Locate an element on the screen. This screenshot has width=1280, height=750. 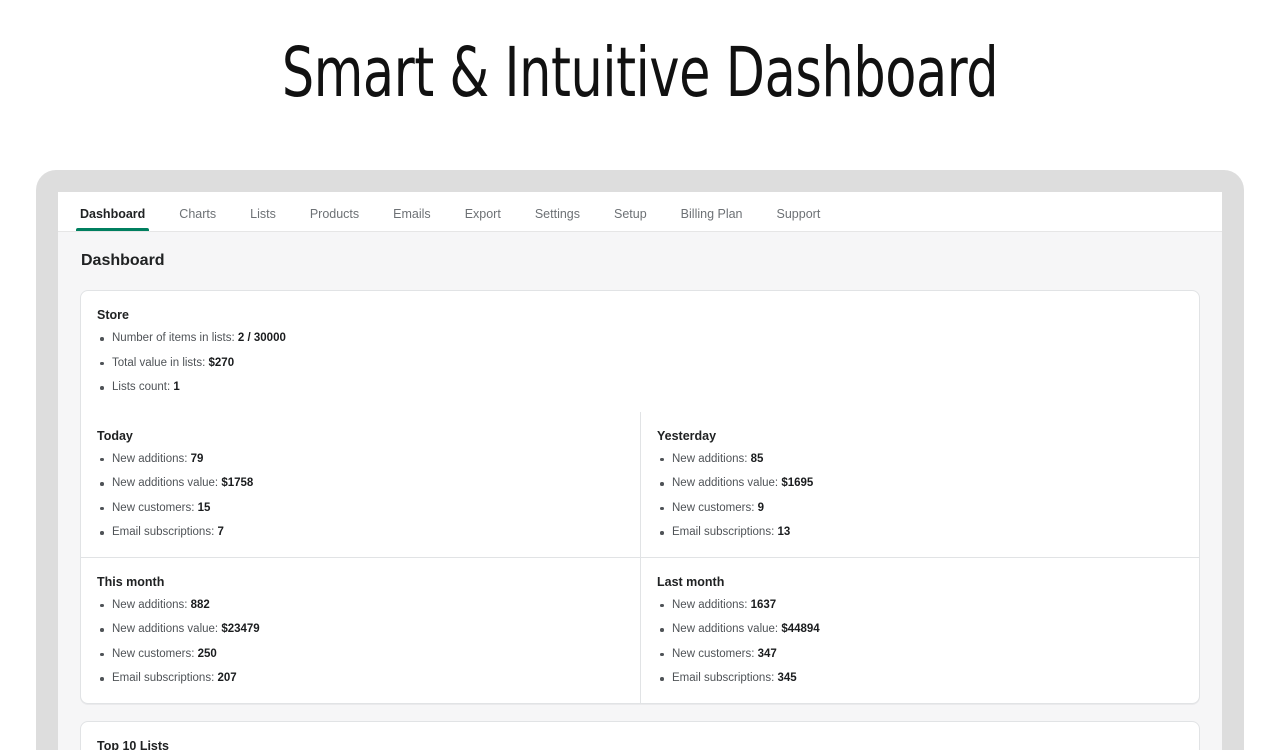
stat-item: New additions value: $1695 is located at coordinates (920, 484).